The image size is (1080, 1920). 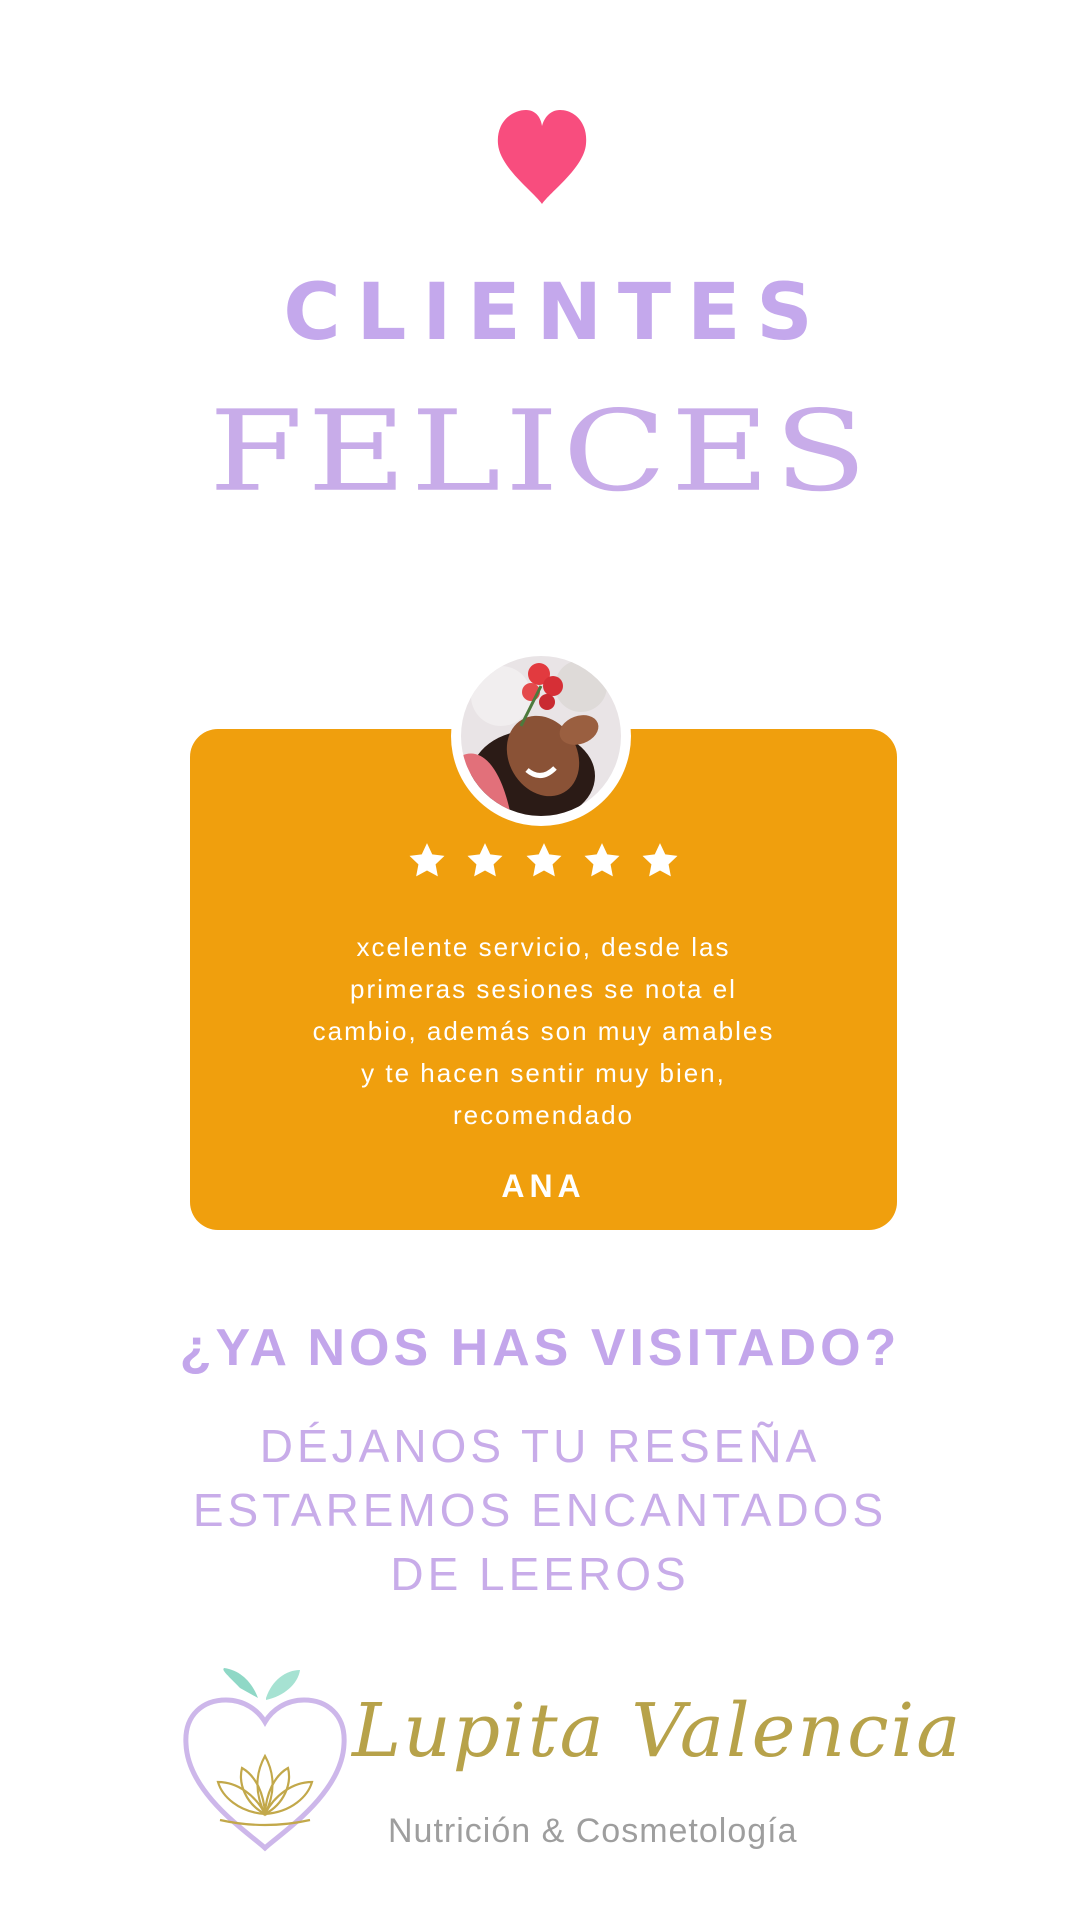 What do you see at coordinates (540, 1574) in the screenshot?
I see `invite-line: DE LEEROS` at bounding box center [540, 1574].